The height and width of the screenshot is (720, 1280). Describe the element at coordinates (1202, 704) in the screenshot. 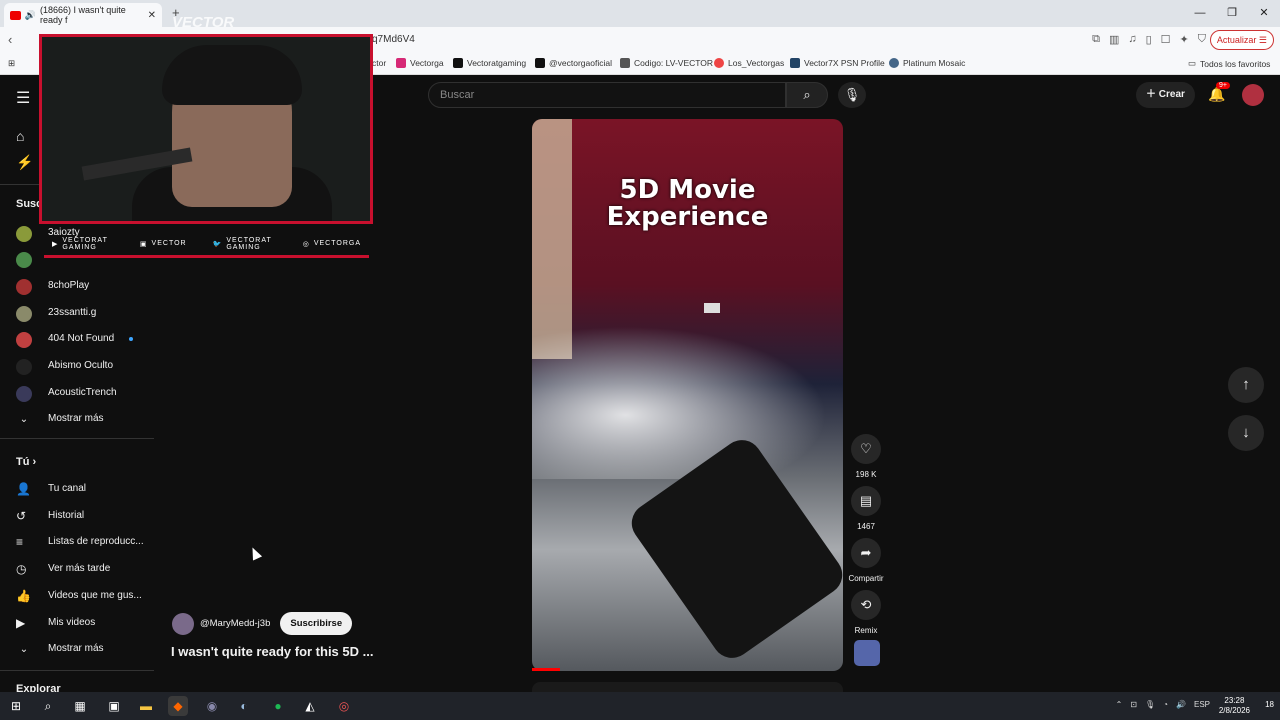

I see `language-indicator: ESP` at that location.